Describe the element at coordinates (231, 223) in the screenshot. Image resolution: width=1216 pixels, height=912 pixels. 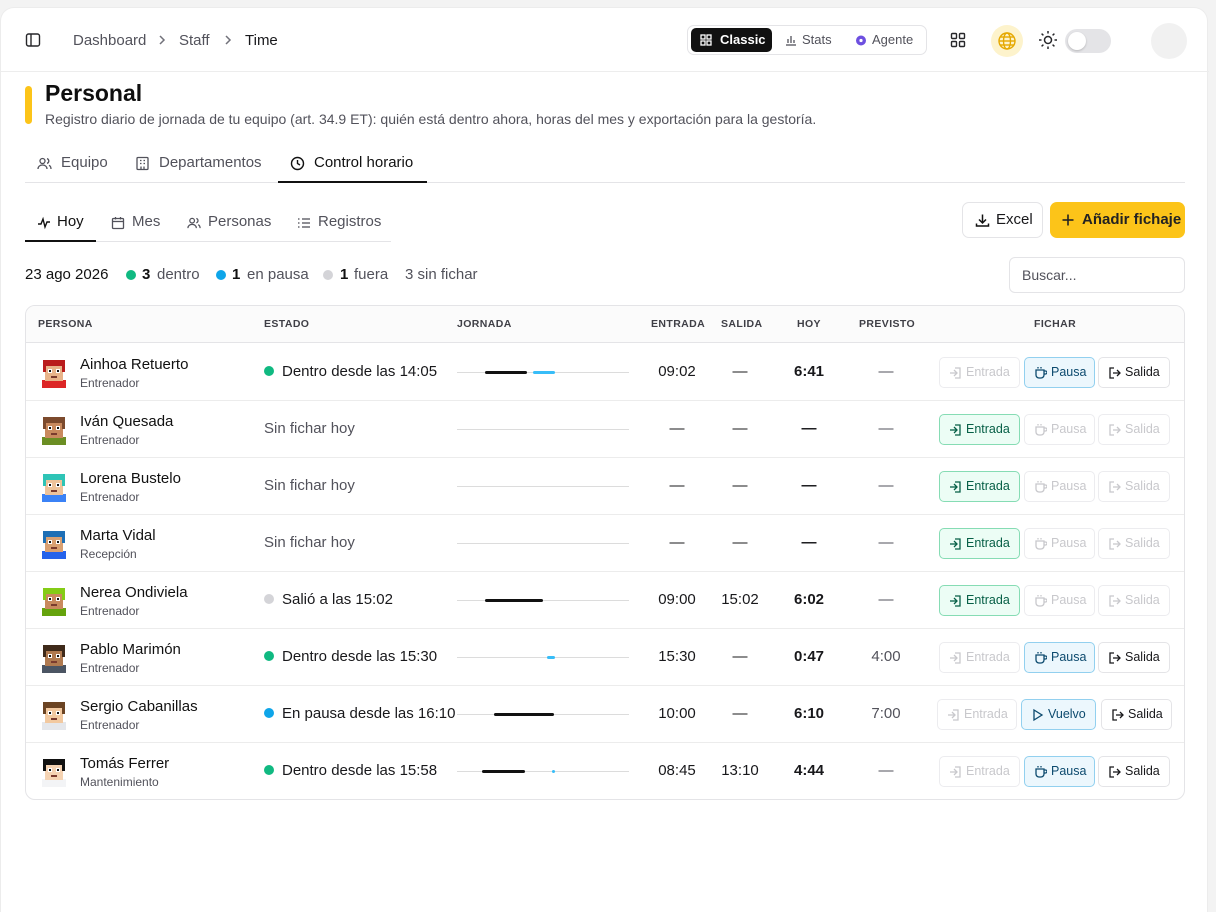
I see `subtab-personas: Personas` at that location.